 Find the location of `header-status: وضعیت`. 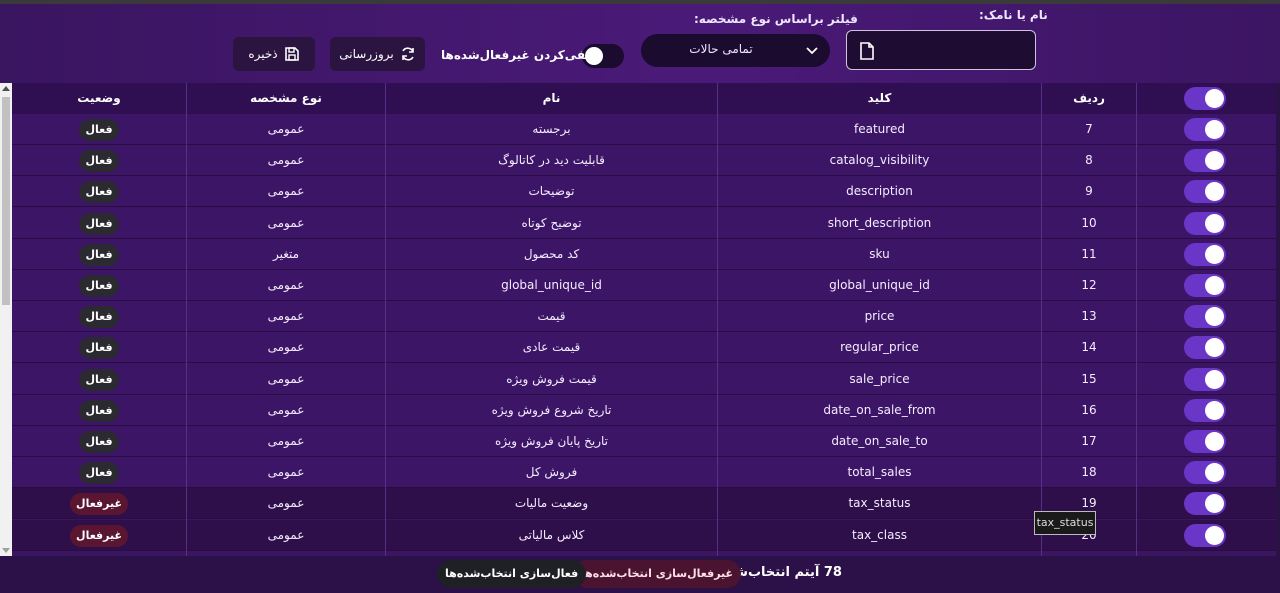

header-status: وضعیت is located at coordinates (99, 98).